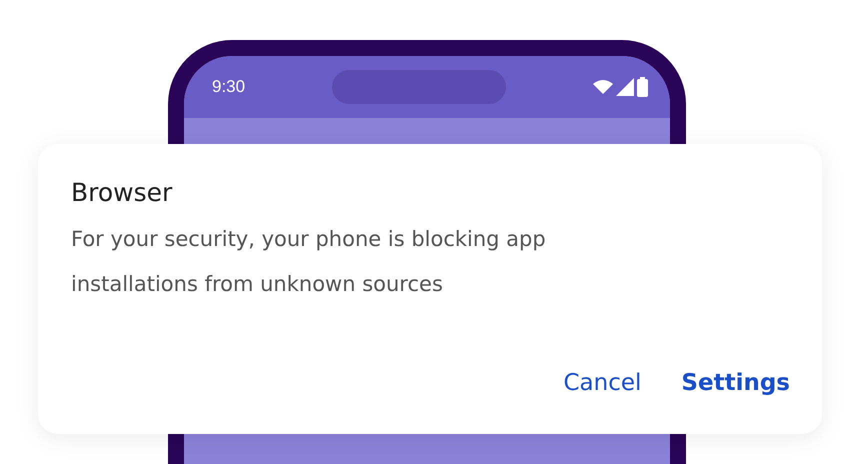  I want to click on settings-button: Settings, so click(735, 383).